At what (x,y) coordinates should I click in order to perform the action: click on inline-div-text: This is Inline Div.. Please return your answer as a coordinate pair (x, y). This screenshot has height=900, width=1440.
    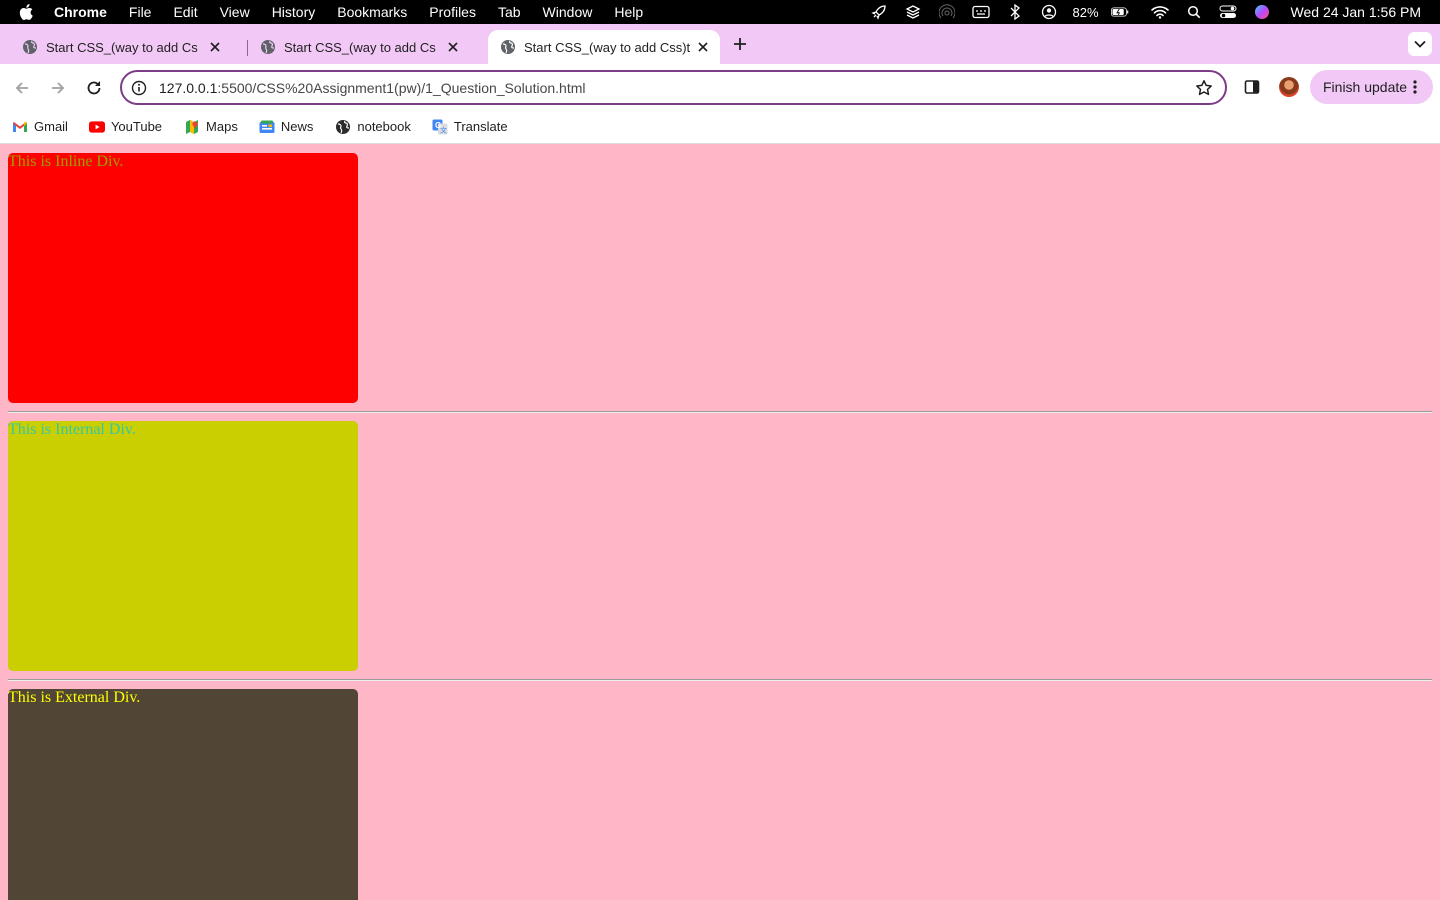
    Looking at the image, I should click on (66, 161).